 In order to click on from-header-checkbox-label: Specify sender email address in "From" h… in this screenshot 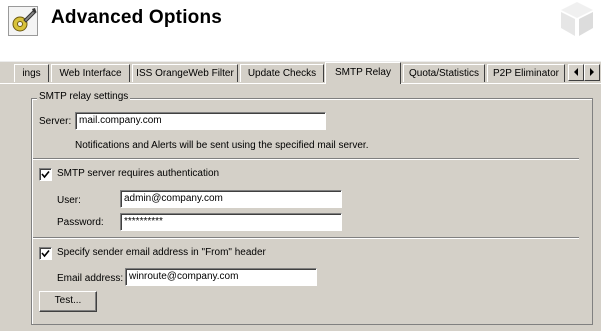, I will do `click(161, 252)`.